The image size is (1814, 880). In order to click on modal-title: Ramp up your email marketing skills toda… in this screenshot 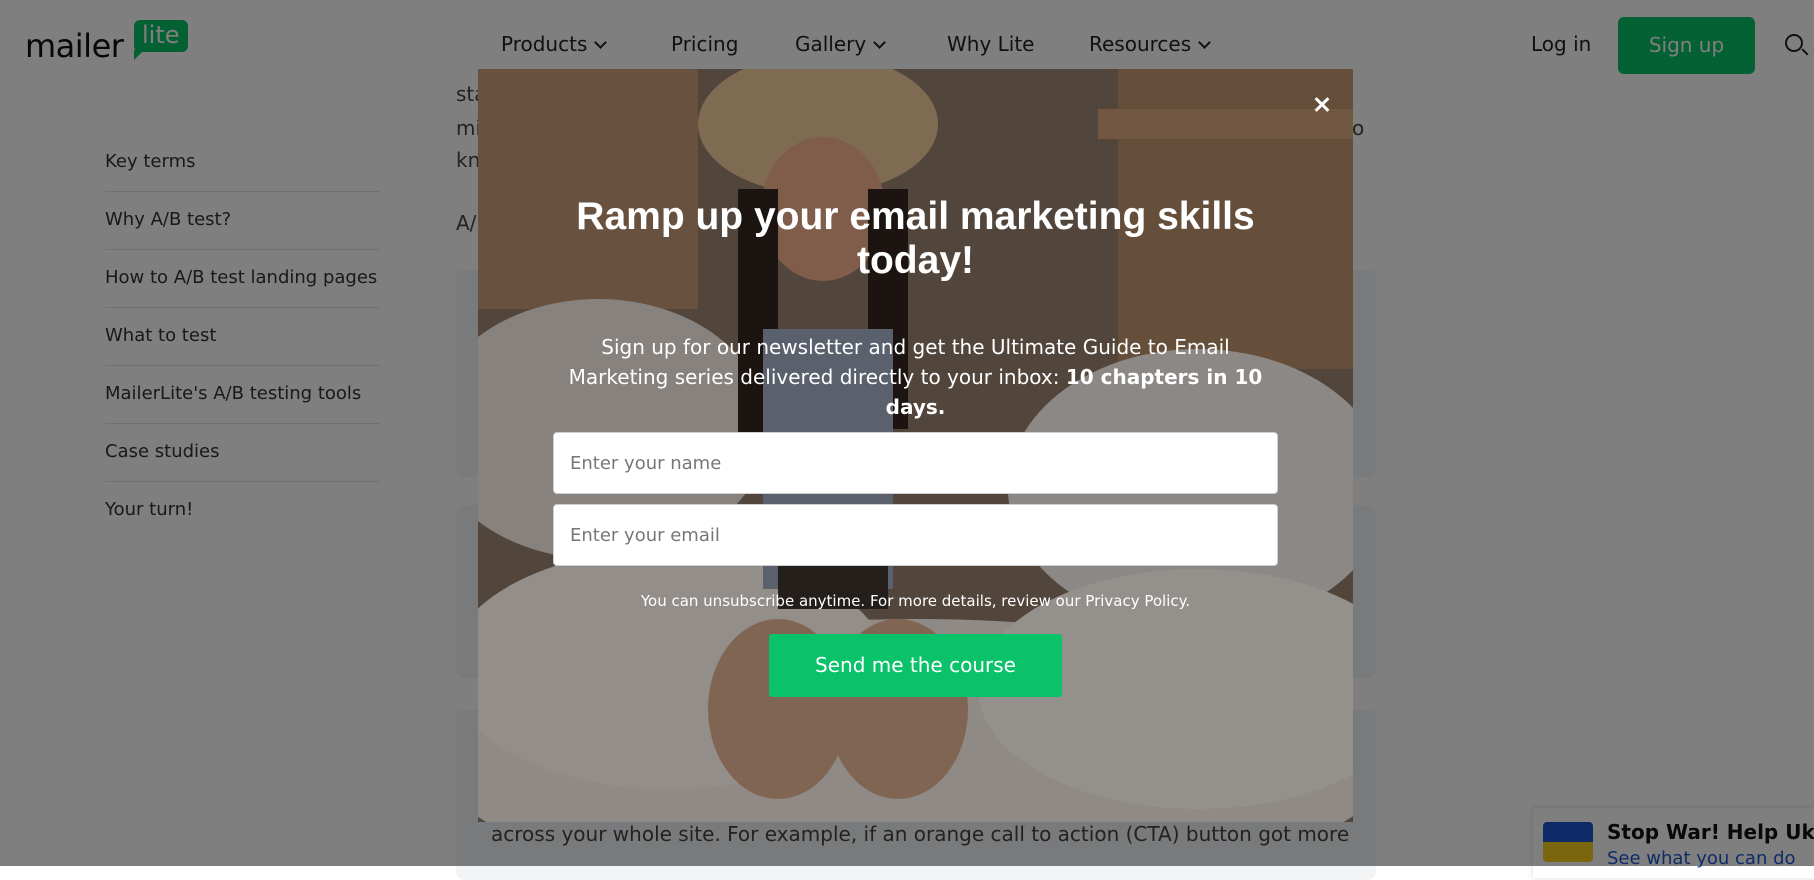, I will do `click(915, 238)`.